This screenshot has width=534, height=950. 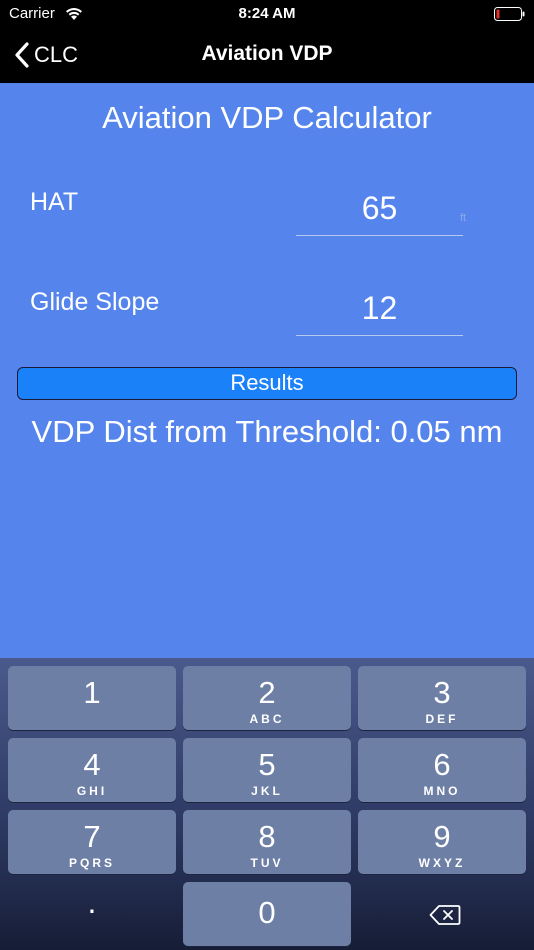 I want to click on key-digit: 5, so click(x=267, y=764).